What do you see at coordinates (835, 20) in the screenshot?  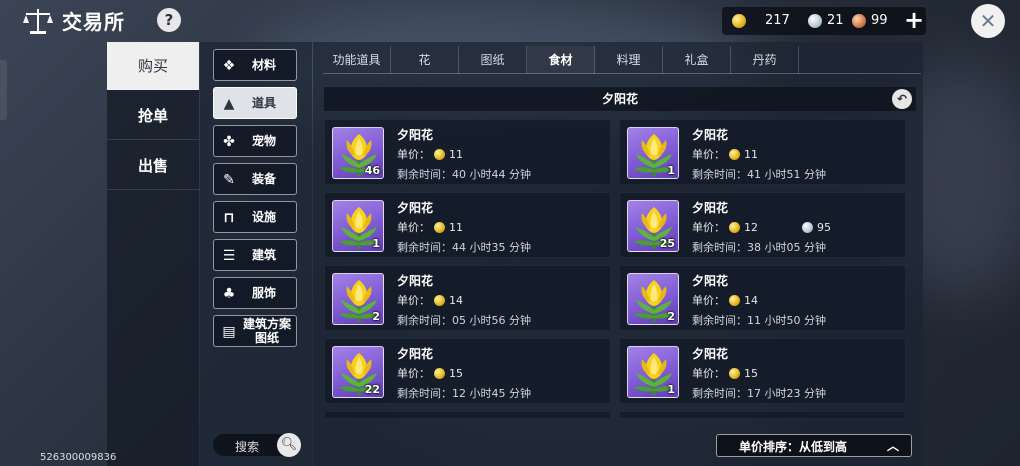 I see `silver-amount: 21` at bounding box center [835, 20].